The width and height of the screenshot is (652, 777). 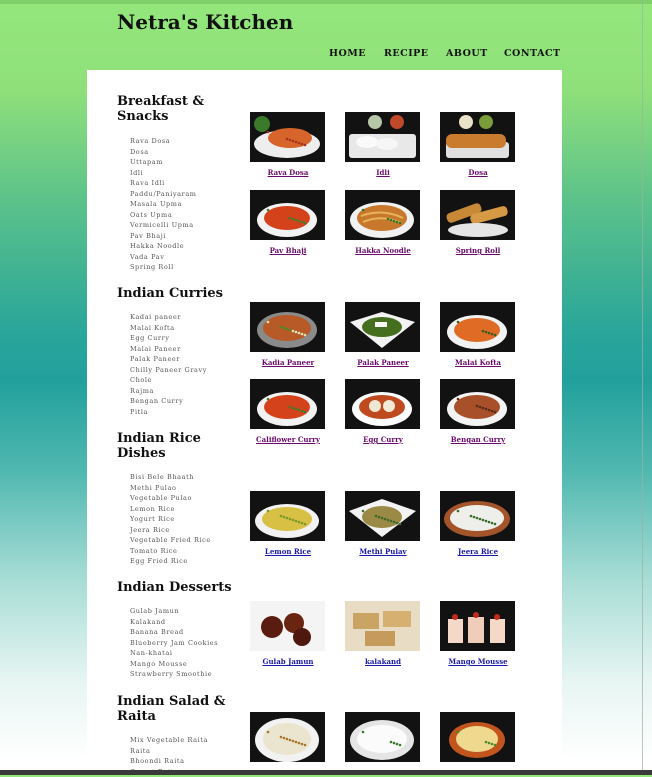 I want to click on nav-recipe: RECIPE, so click(x=406, y=53).